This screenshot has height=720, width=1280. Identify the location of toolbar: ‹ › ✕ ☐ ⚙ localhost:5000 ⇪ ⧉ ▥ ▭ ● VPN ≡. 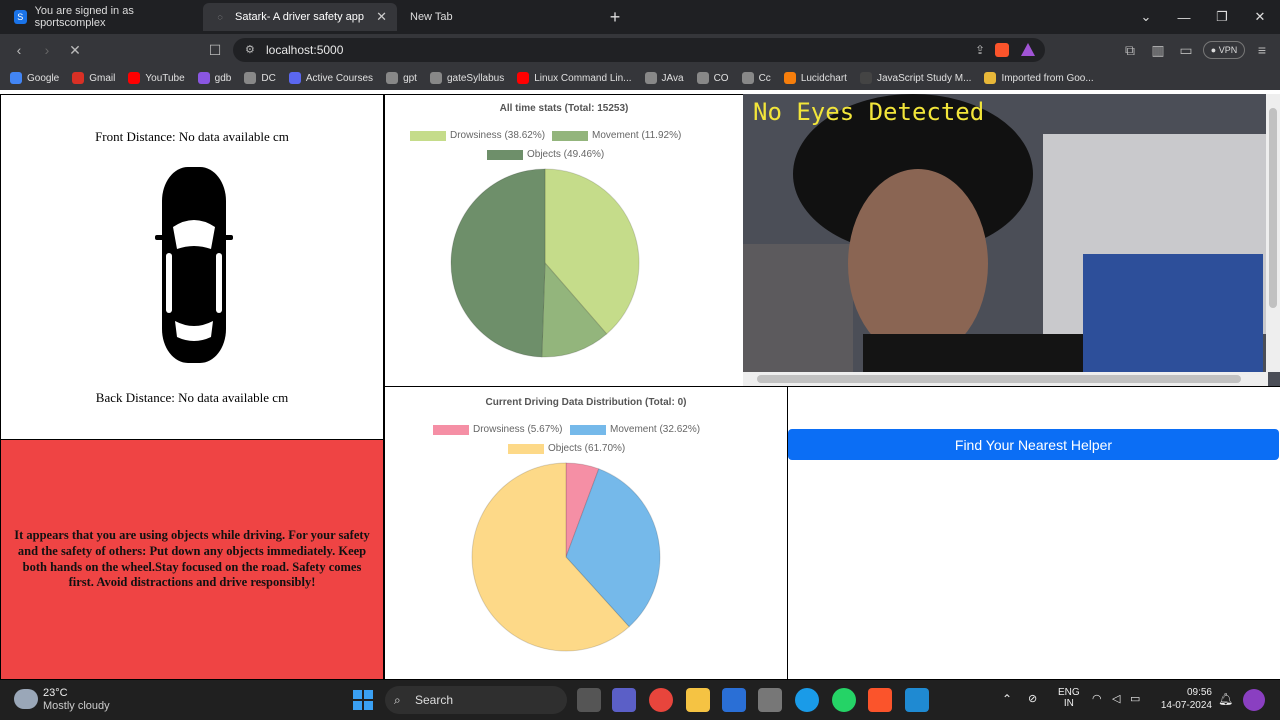
(640, 50).